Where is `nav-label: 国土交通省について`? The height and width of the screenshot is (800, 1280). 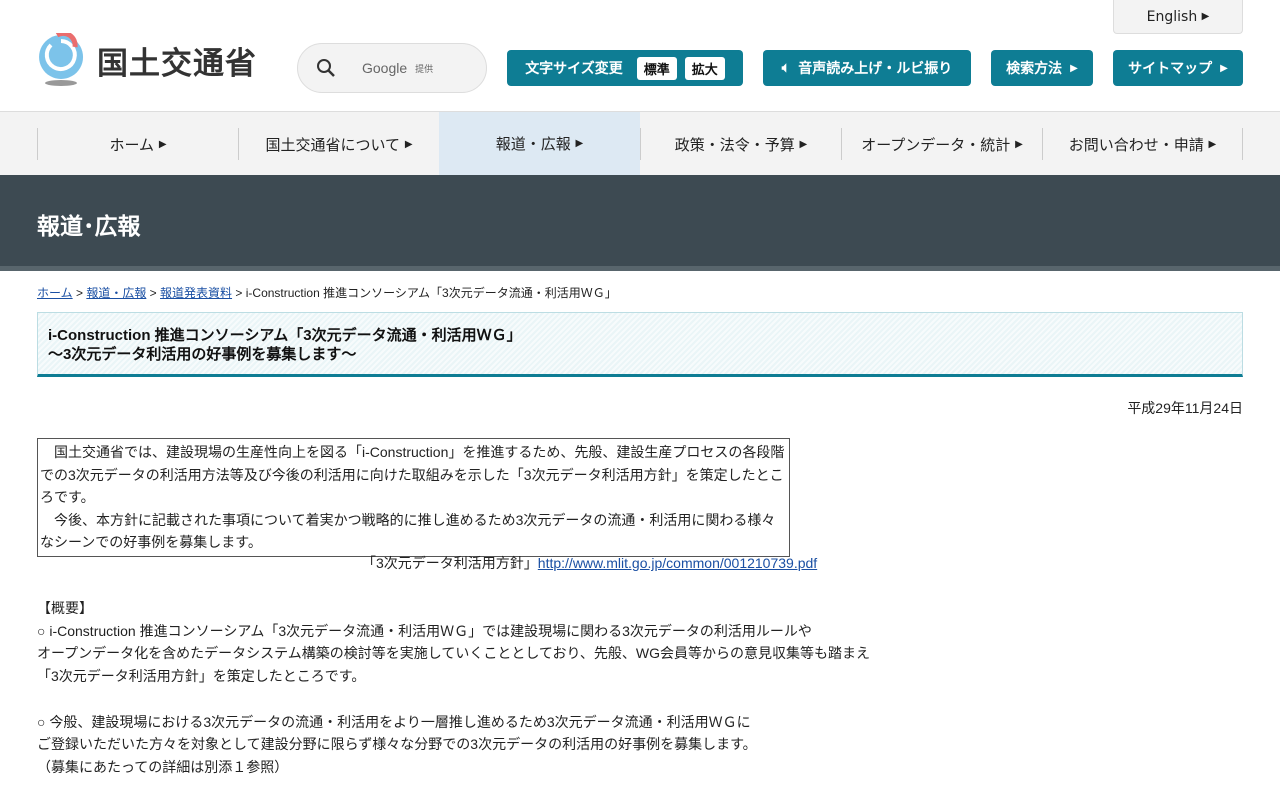
nav-label: 国土交通省について is located at coordinates (333, 144).